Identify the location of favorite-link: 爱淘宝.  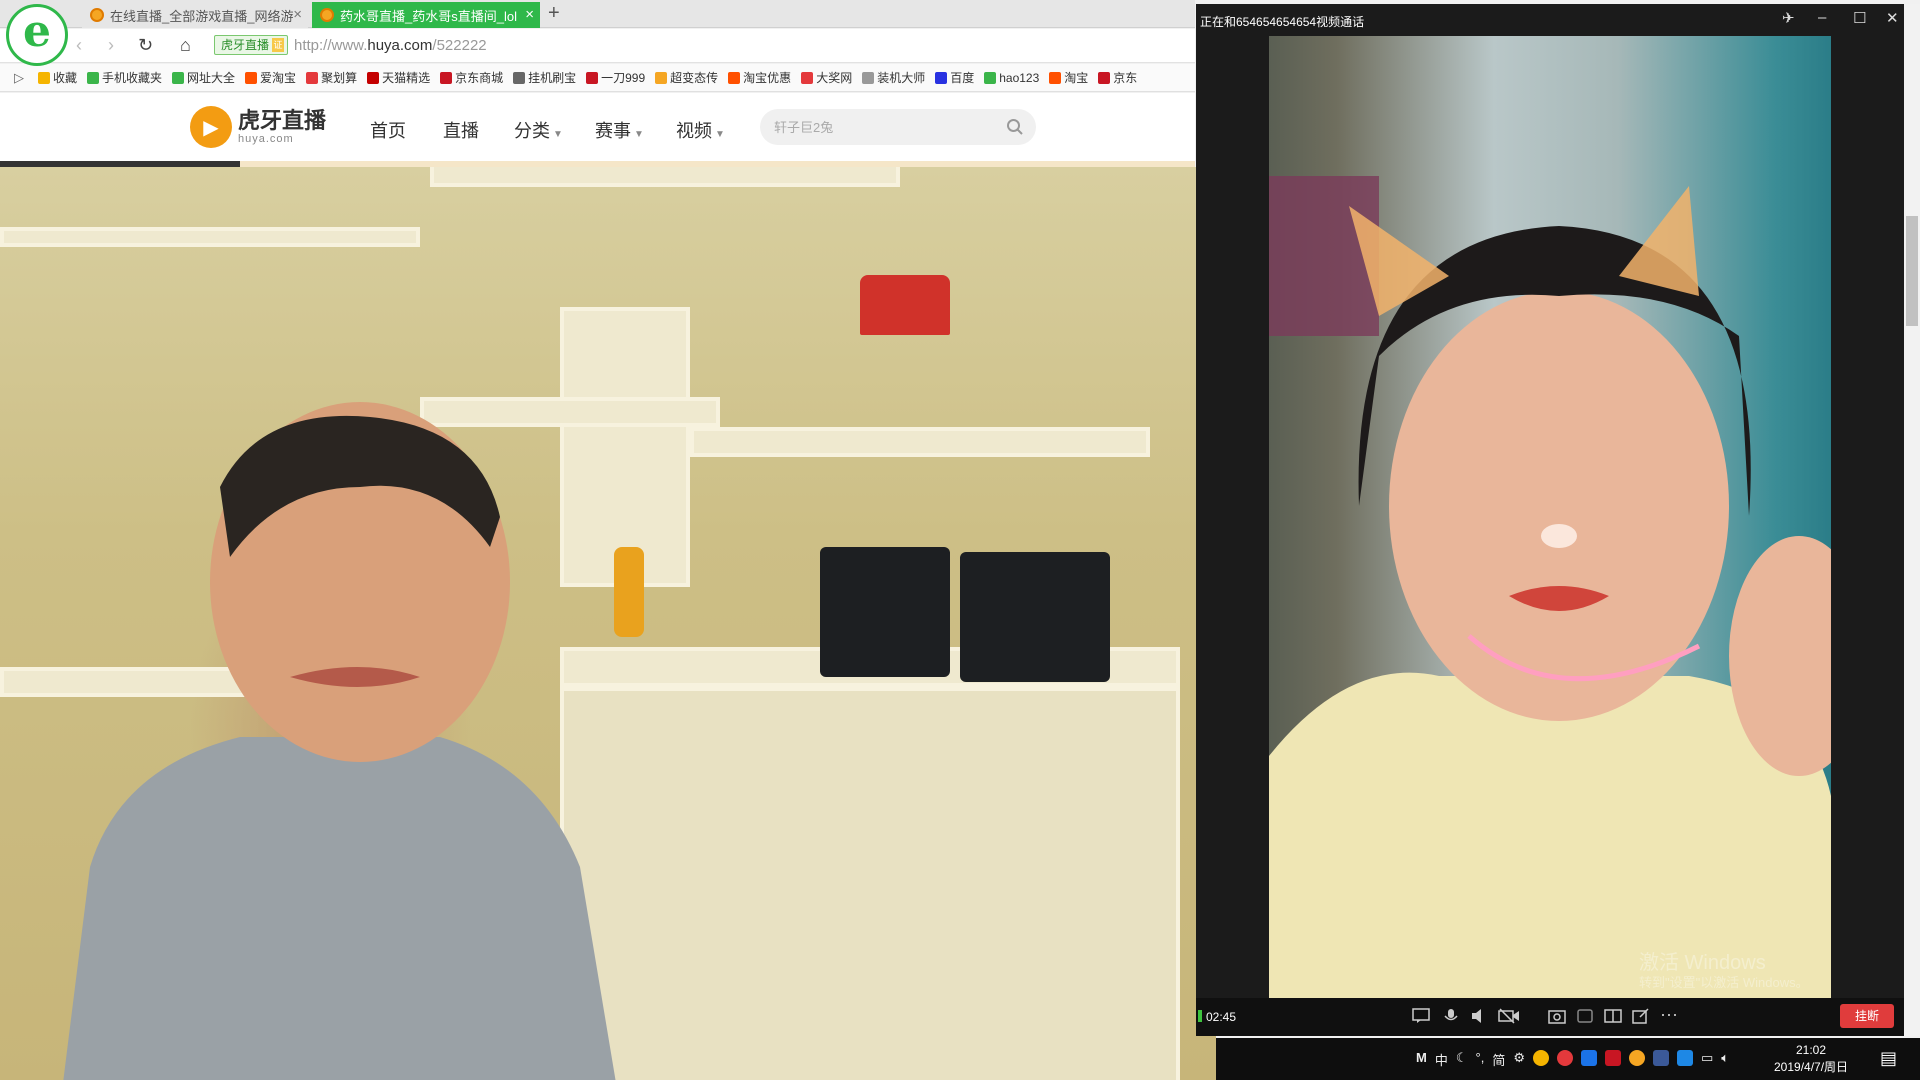
(270, 77).